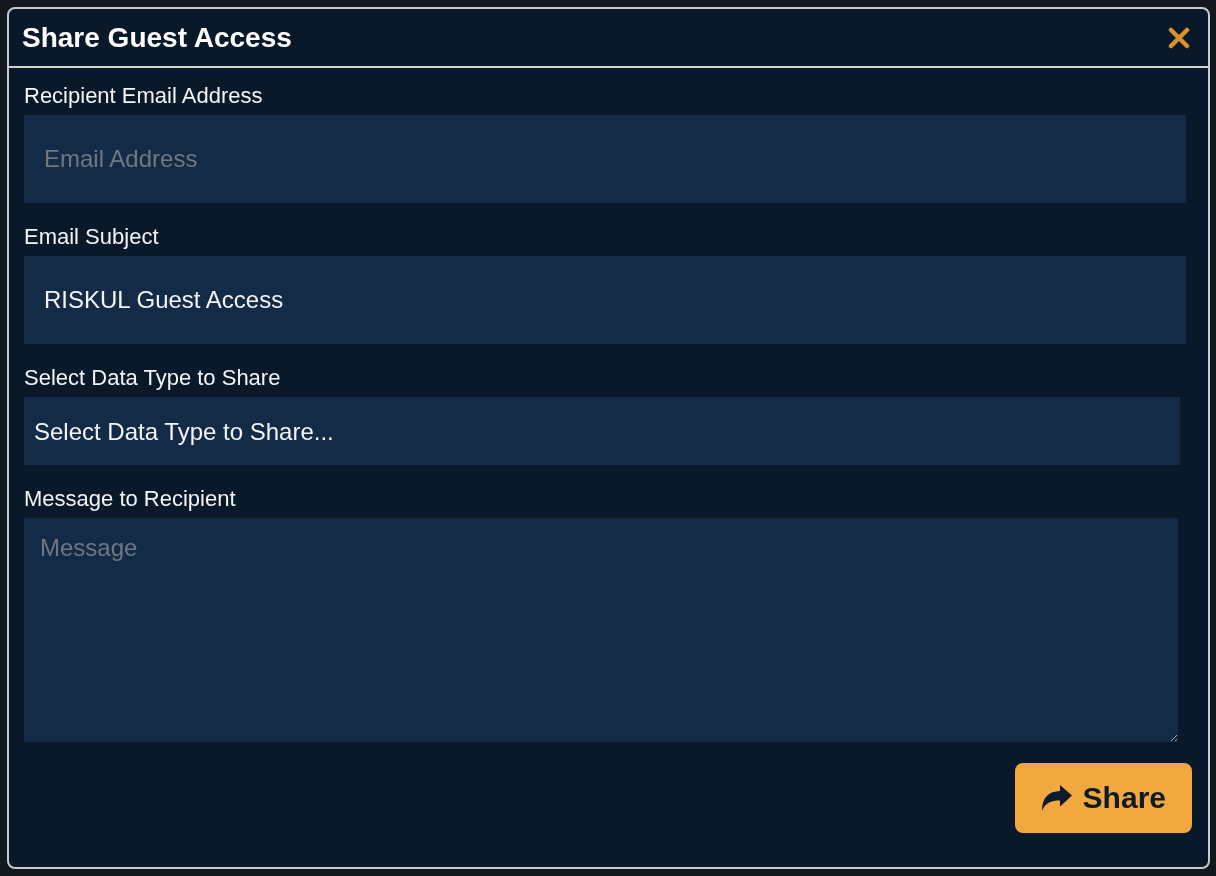 The width and height of the screenshot is (1216, 876). Describe the element at coordinates (1103, 798) in the screenshot. I see `share-button: Share` at that location.